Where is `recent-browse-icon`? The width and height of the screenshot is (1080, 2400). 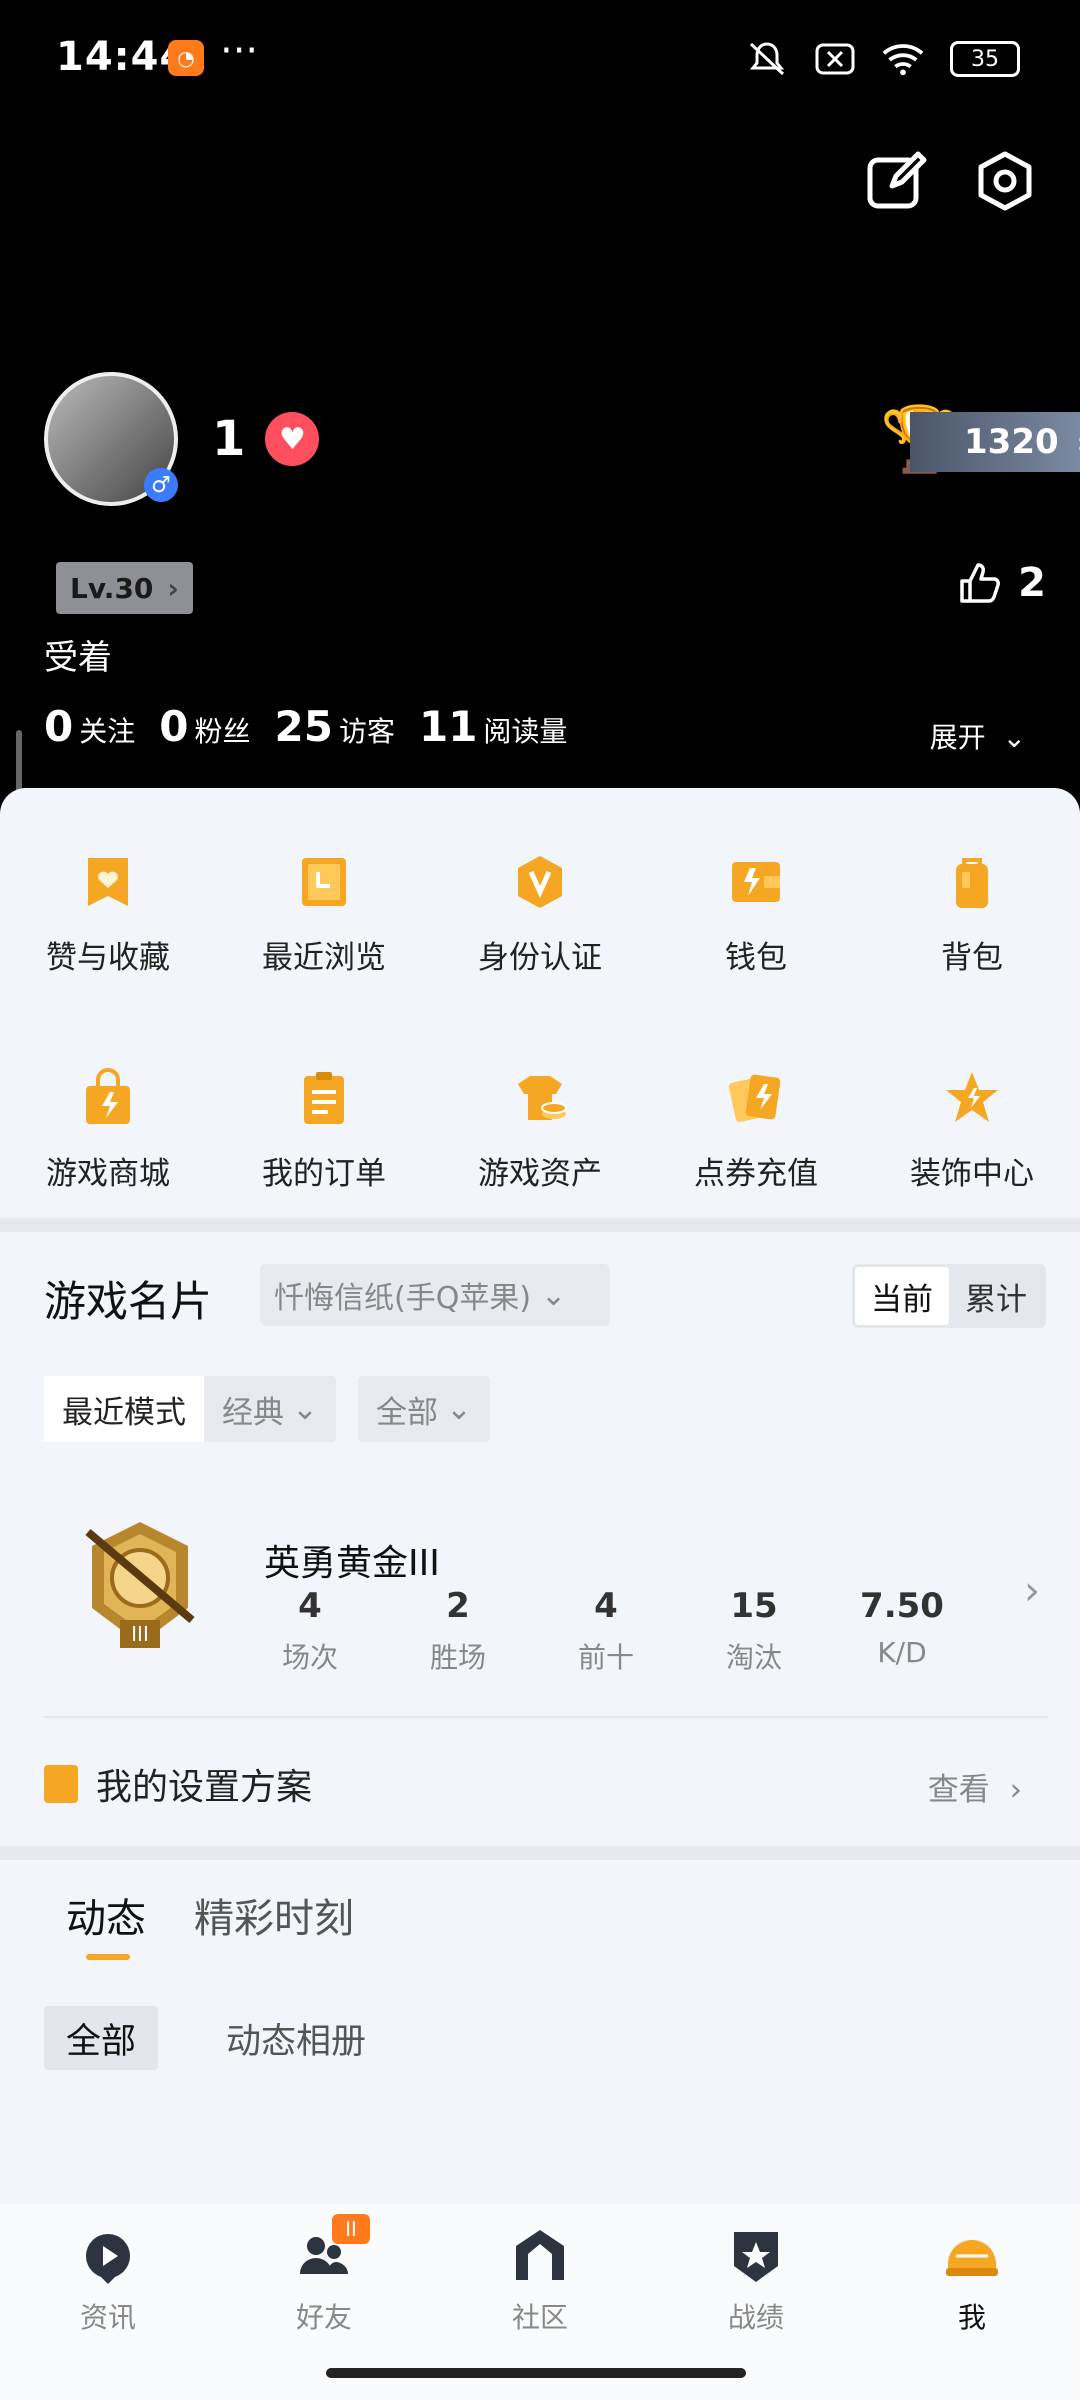 recent-browse-icon is located at coordinates (324, 882).